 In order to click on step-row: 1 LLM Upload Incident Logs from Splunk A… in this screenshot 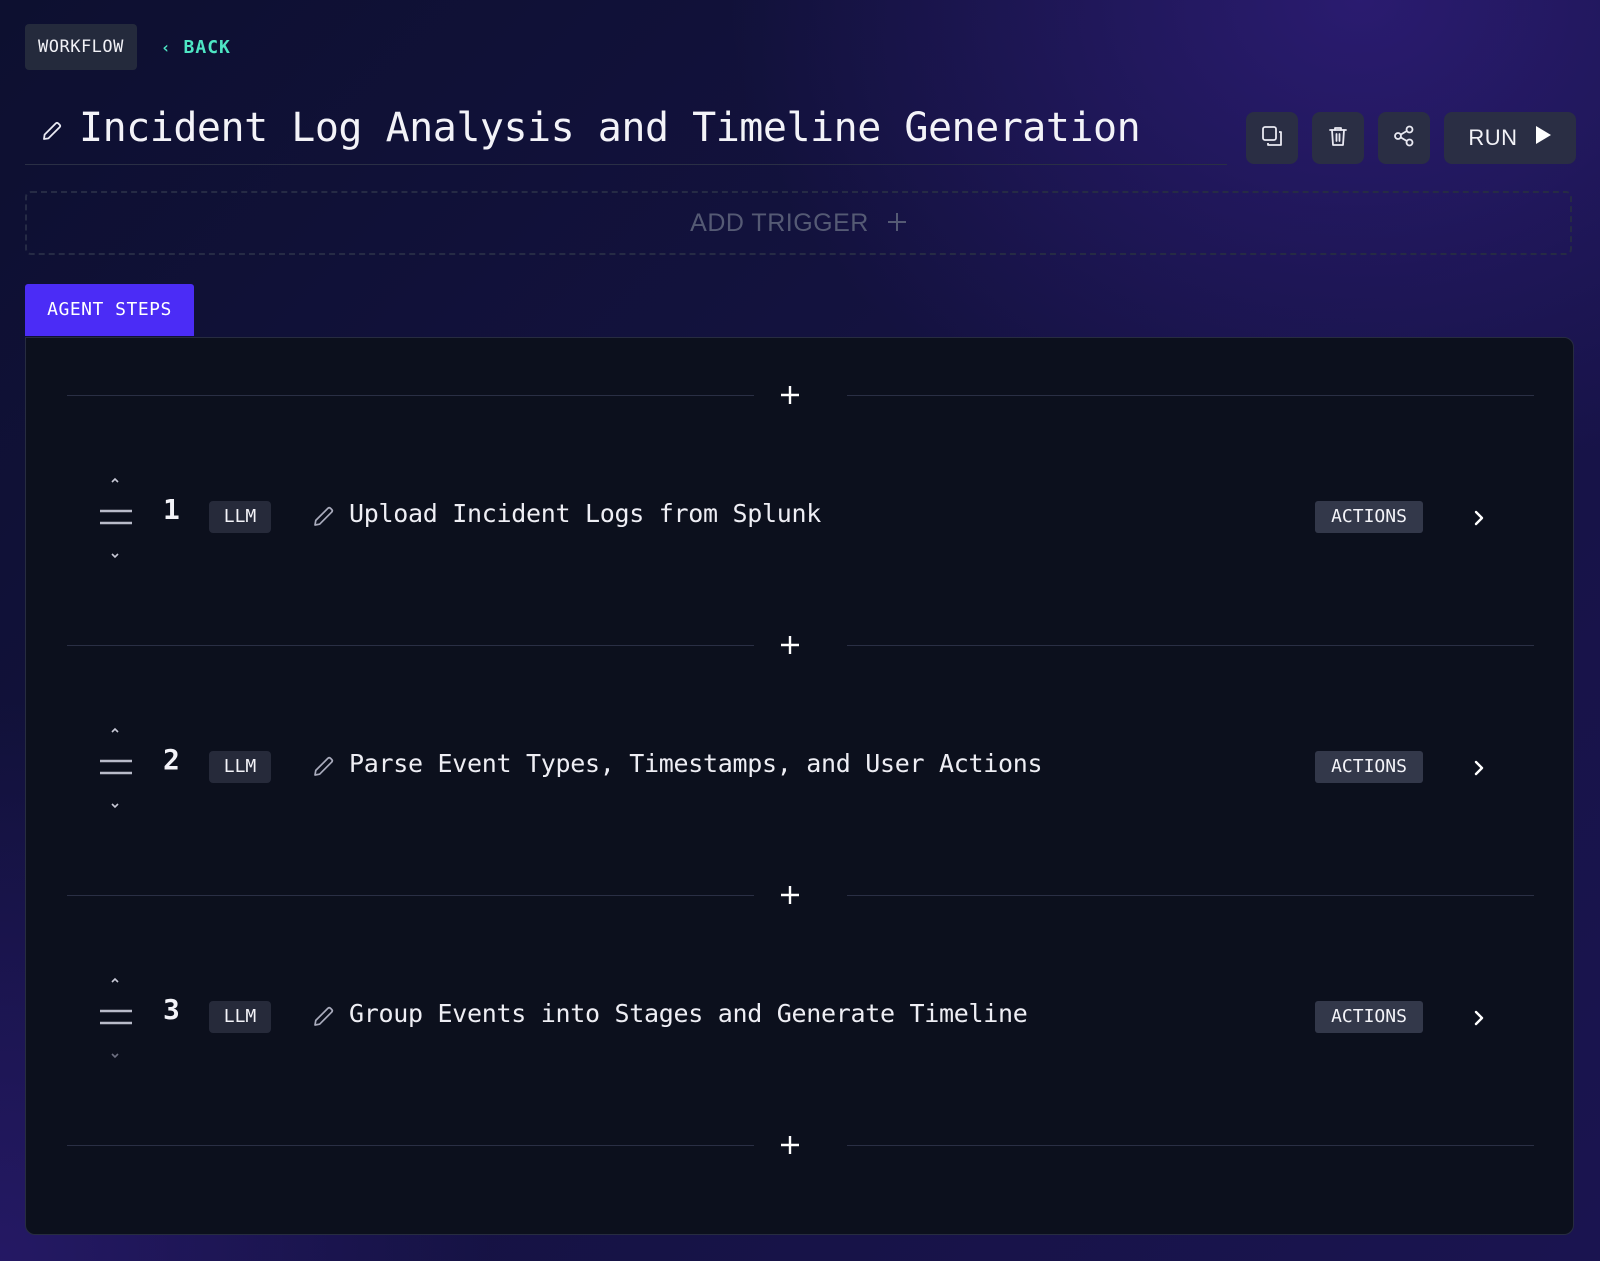, I will do `click(799, 525)`.